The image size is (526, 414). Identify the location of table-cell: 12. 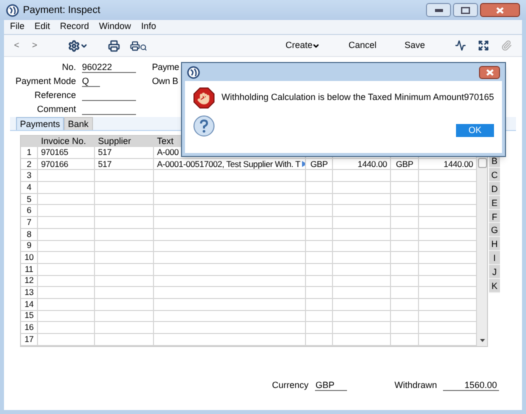
(29, 282).